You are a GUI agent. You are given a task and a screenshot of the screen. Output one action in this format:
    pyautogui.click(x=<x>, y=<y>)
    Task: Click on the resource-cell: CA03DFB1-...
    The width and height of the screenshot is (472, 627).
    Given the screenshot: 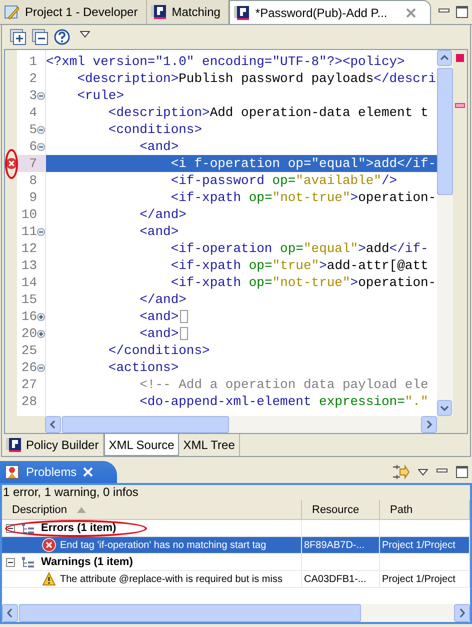 What is the action you would take?
    pyautogui.click(x=341, y=579)
    